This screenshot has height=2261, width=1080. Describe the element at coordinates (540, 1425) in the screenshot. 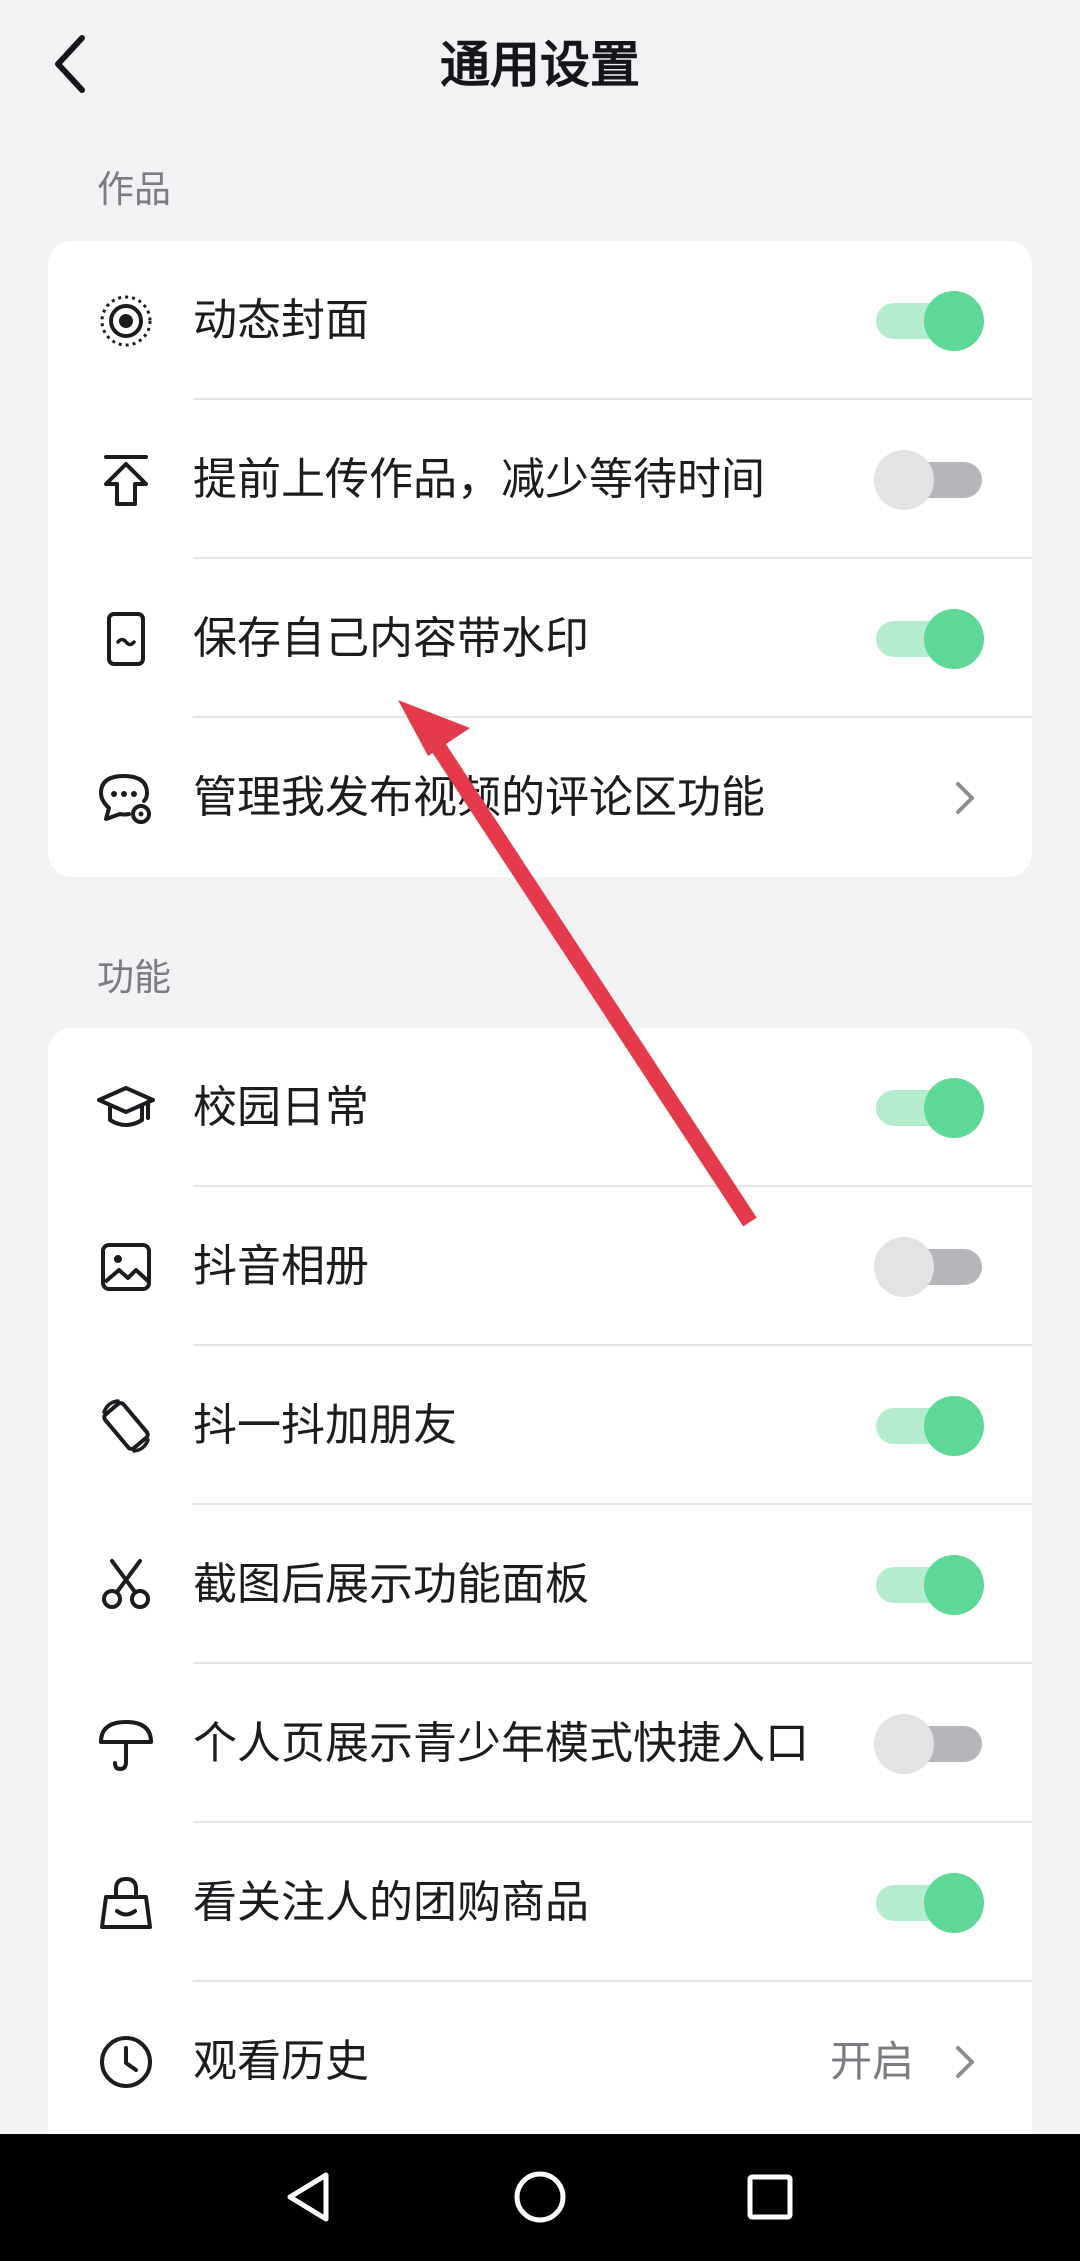

I see `setting-row-shake-add-friend: 抖一抖加朋友` at that location.